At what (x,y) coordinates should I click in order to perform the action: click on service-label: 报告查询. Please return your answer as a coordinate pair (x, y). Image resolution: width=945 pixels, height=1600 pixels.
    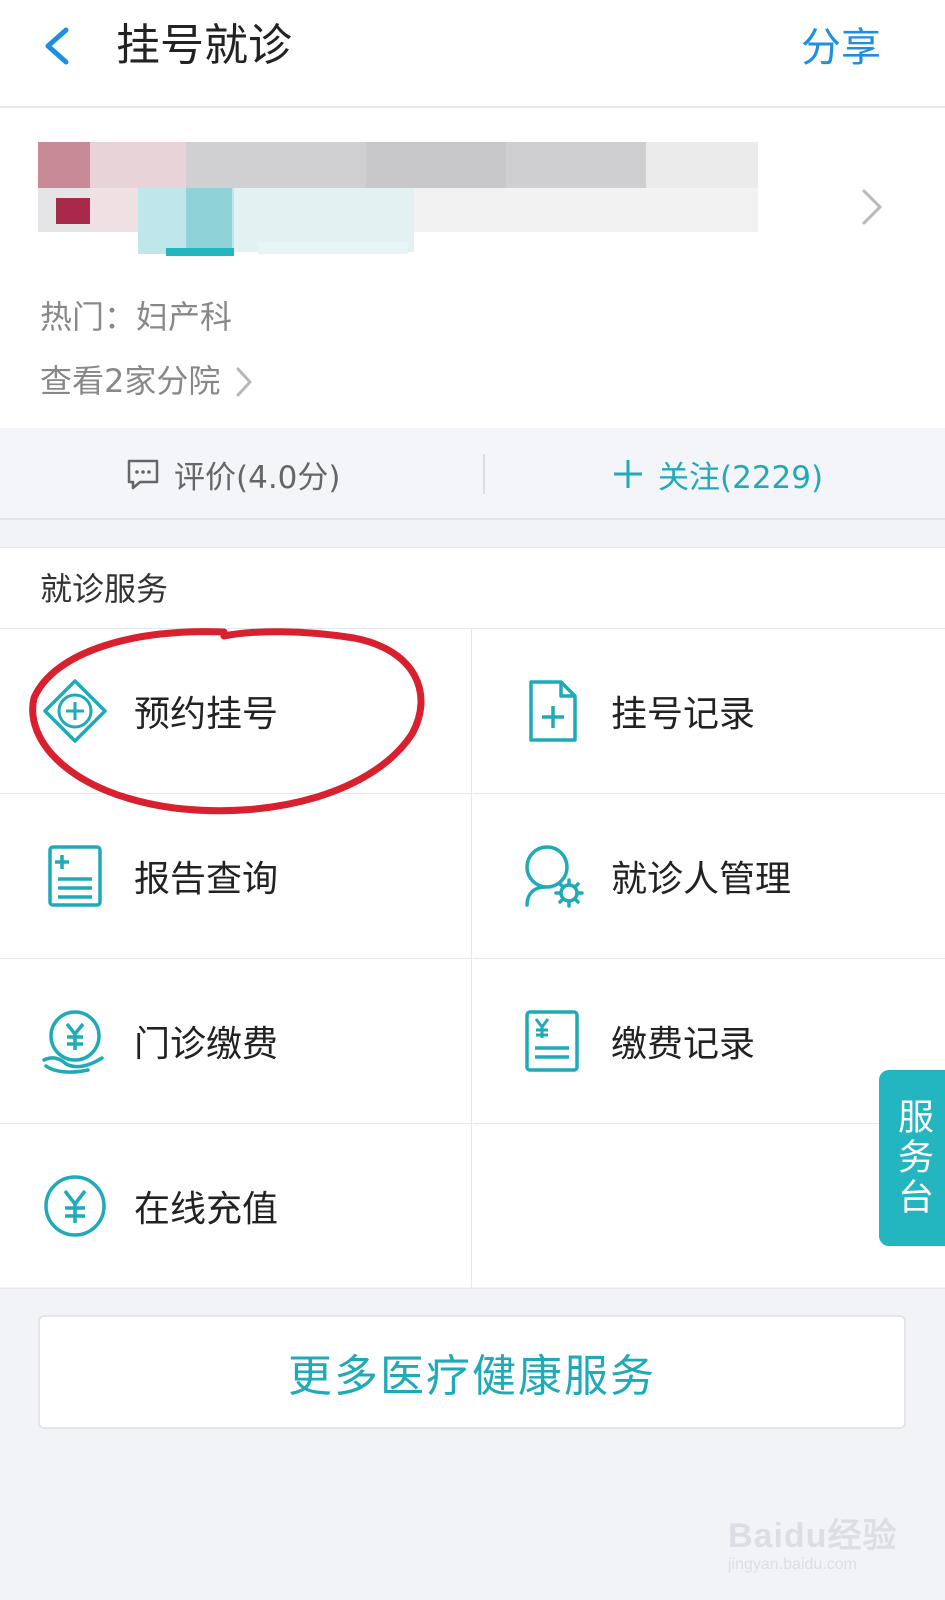
    Looking at the image, I should click on (206, 879).